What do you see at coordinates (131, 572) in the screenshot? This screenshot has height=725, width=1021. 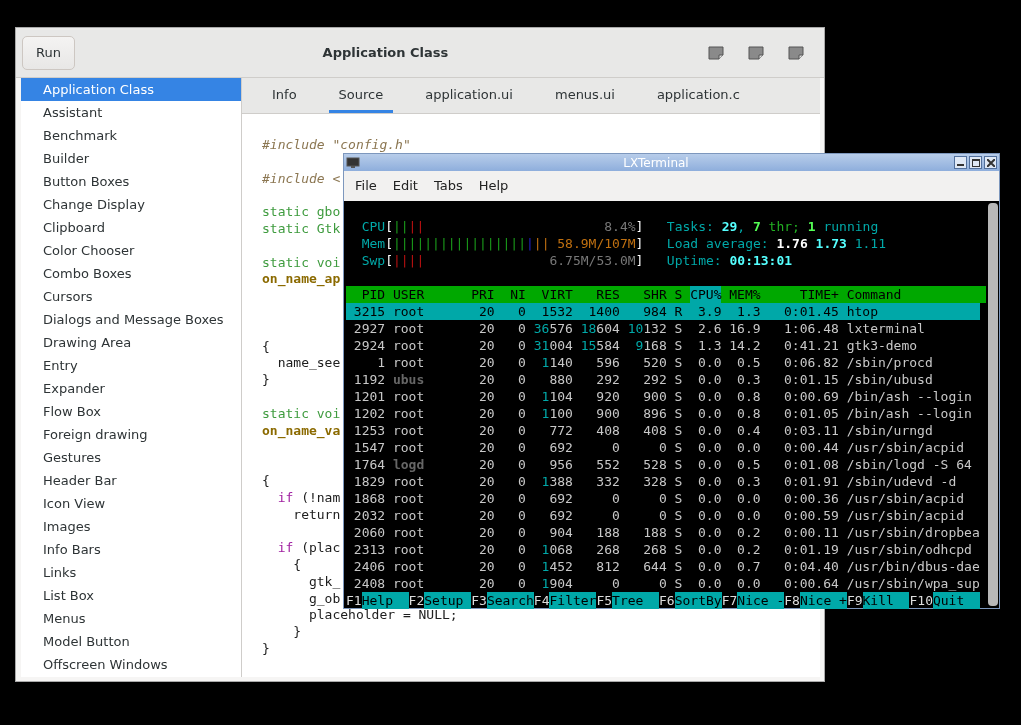 I see `sidebar-item: Links` at bounding box center [131, 572].